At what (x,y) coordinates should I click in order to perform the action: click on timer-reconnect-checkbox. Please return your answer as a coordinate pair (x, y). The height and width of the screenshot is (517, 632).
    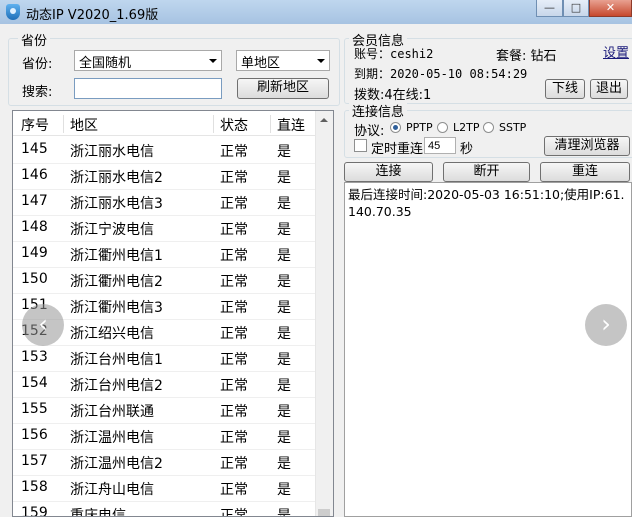
    Looking at the image, I should click on (360, 145).